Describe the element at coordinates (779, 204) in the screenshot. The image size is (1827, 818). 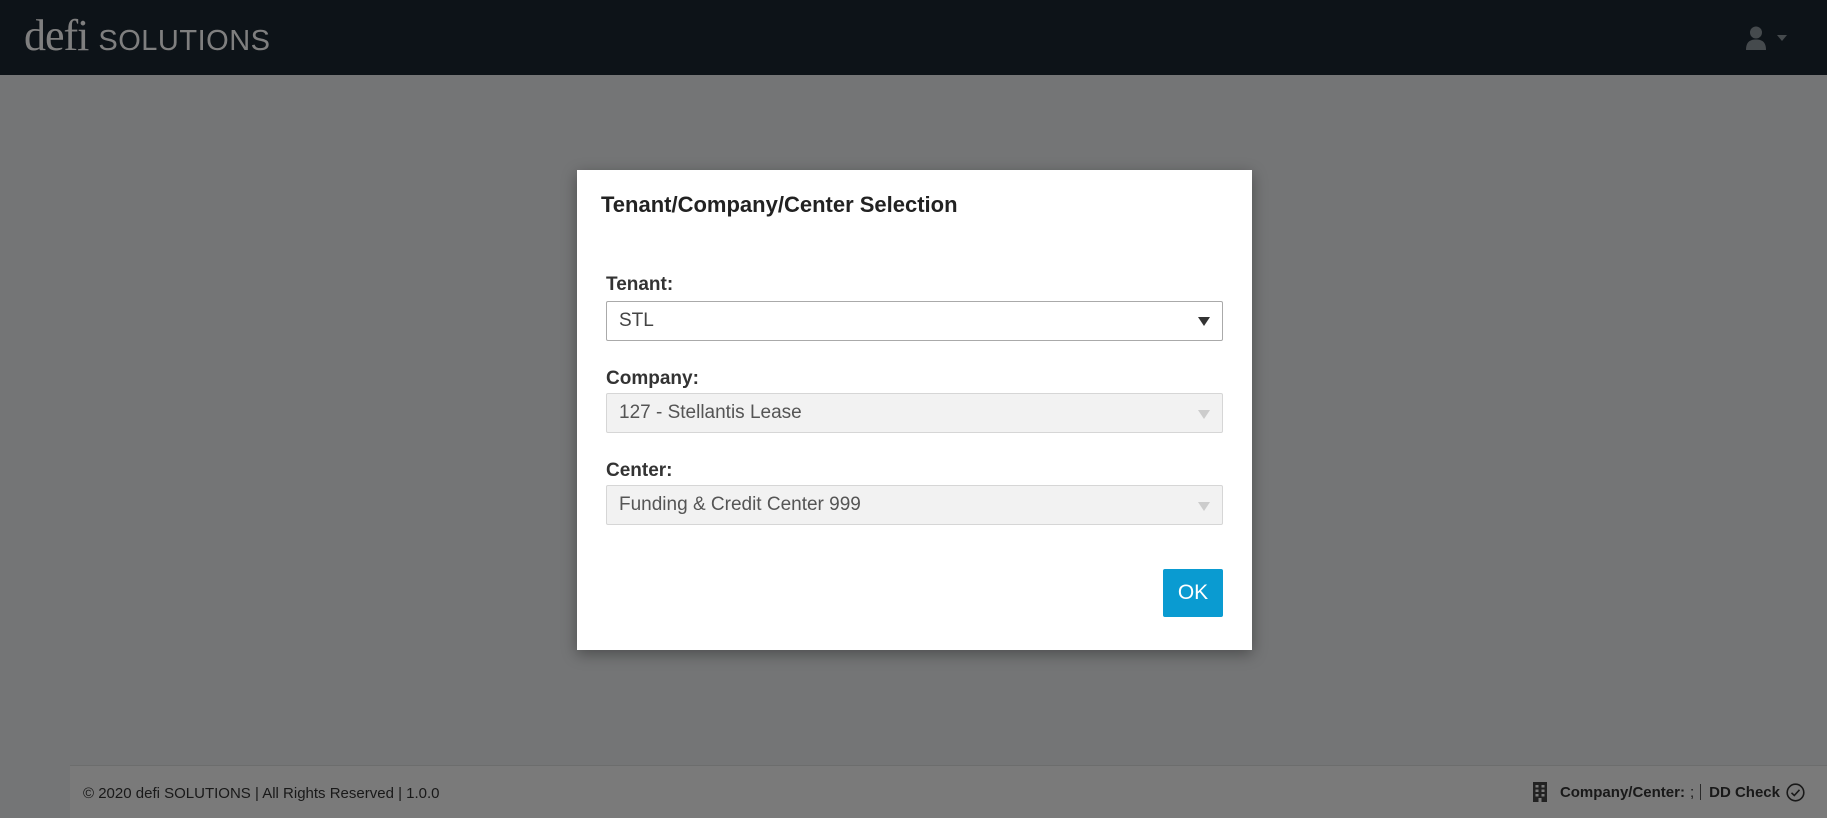
I see `dialog-title: Tenant/Company/Center Selection` at that location.